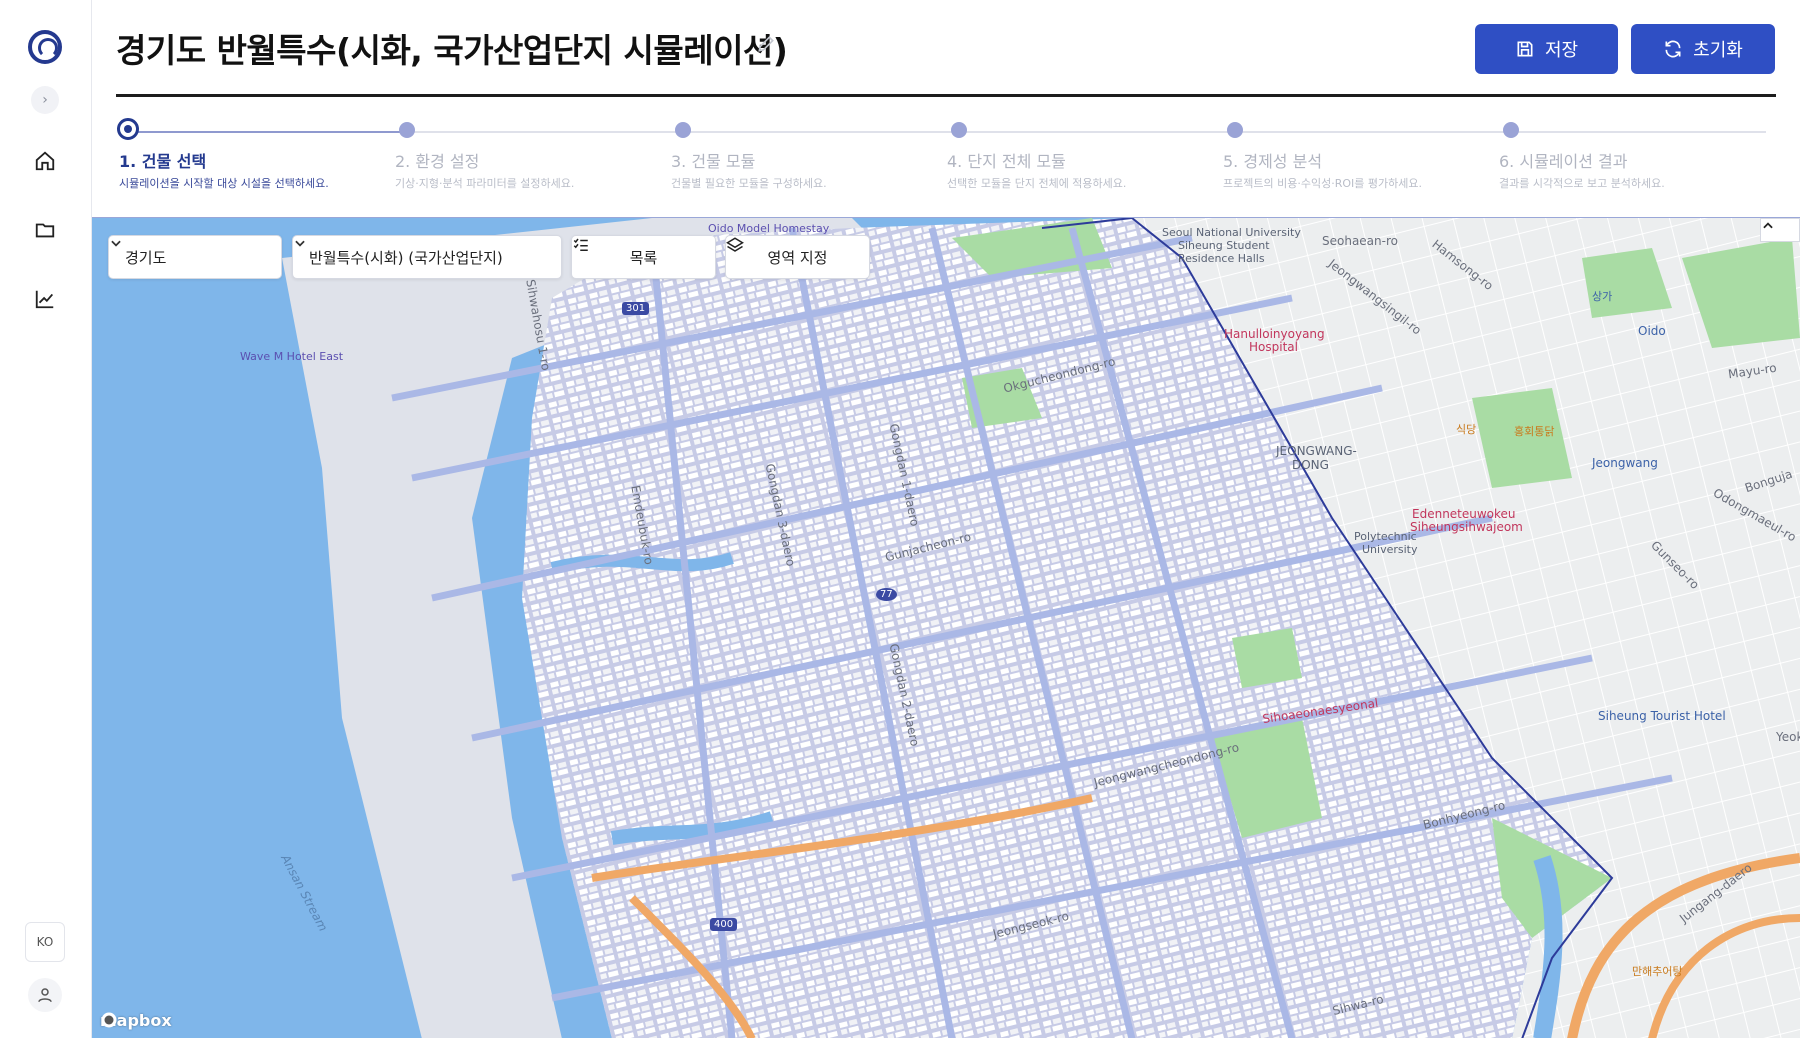 The width and height of the screenshot is (1800, 1038). Describe the element at coordinates (713, 161) in the screenshot. I see `step-title: 3. 건물 모듈` at that location.